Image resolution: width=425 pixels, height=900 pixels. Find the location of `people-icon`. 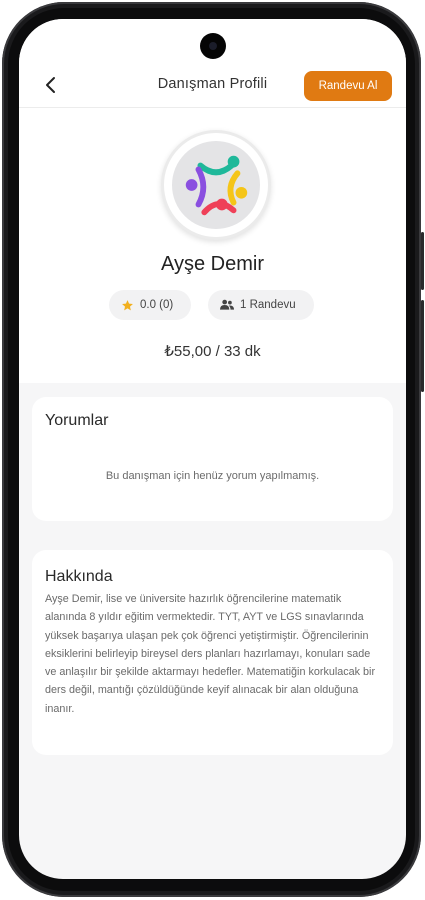

people-icon is located at coordinates (227, 304).